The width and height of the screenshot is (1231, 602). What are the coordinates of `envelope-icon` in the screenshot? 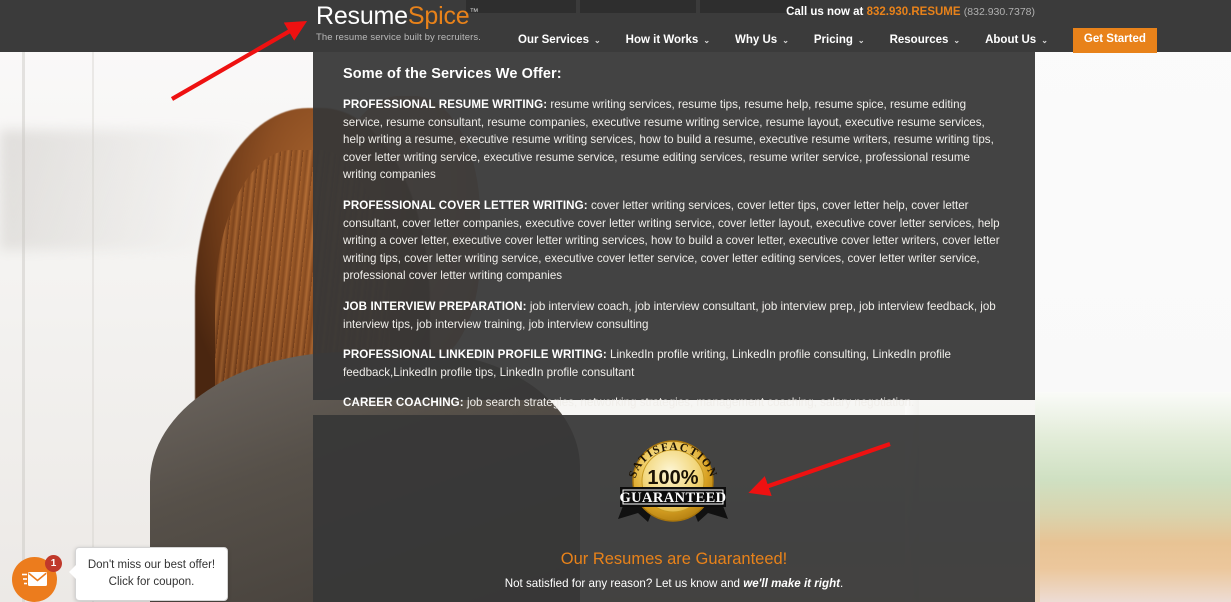 It's located at (34, 578).